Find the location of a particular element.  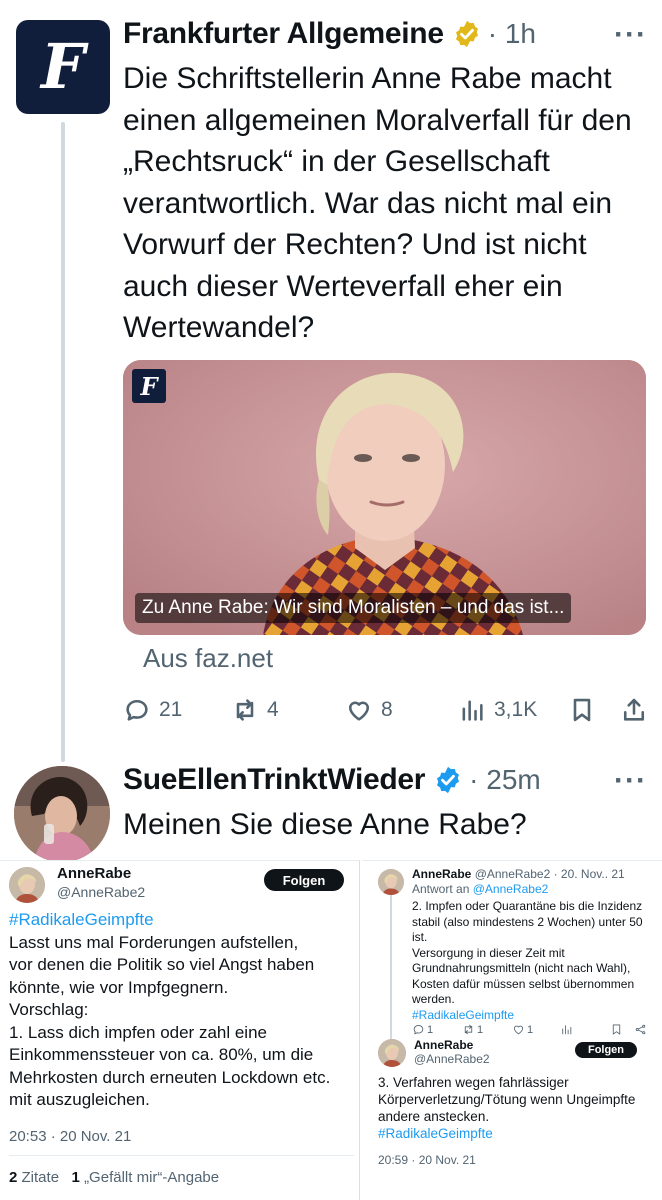

body-line: mit auszugleichen. is located at coordinates (79, 1099).